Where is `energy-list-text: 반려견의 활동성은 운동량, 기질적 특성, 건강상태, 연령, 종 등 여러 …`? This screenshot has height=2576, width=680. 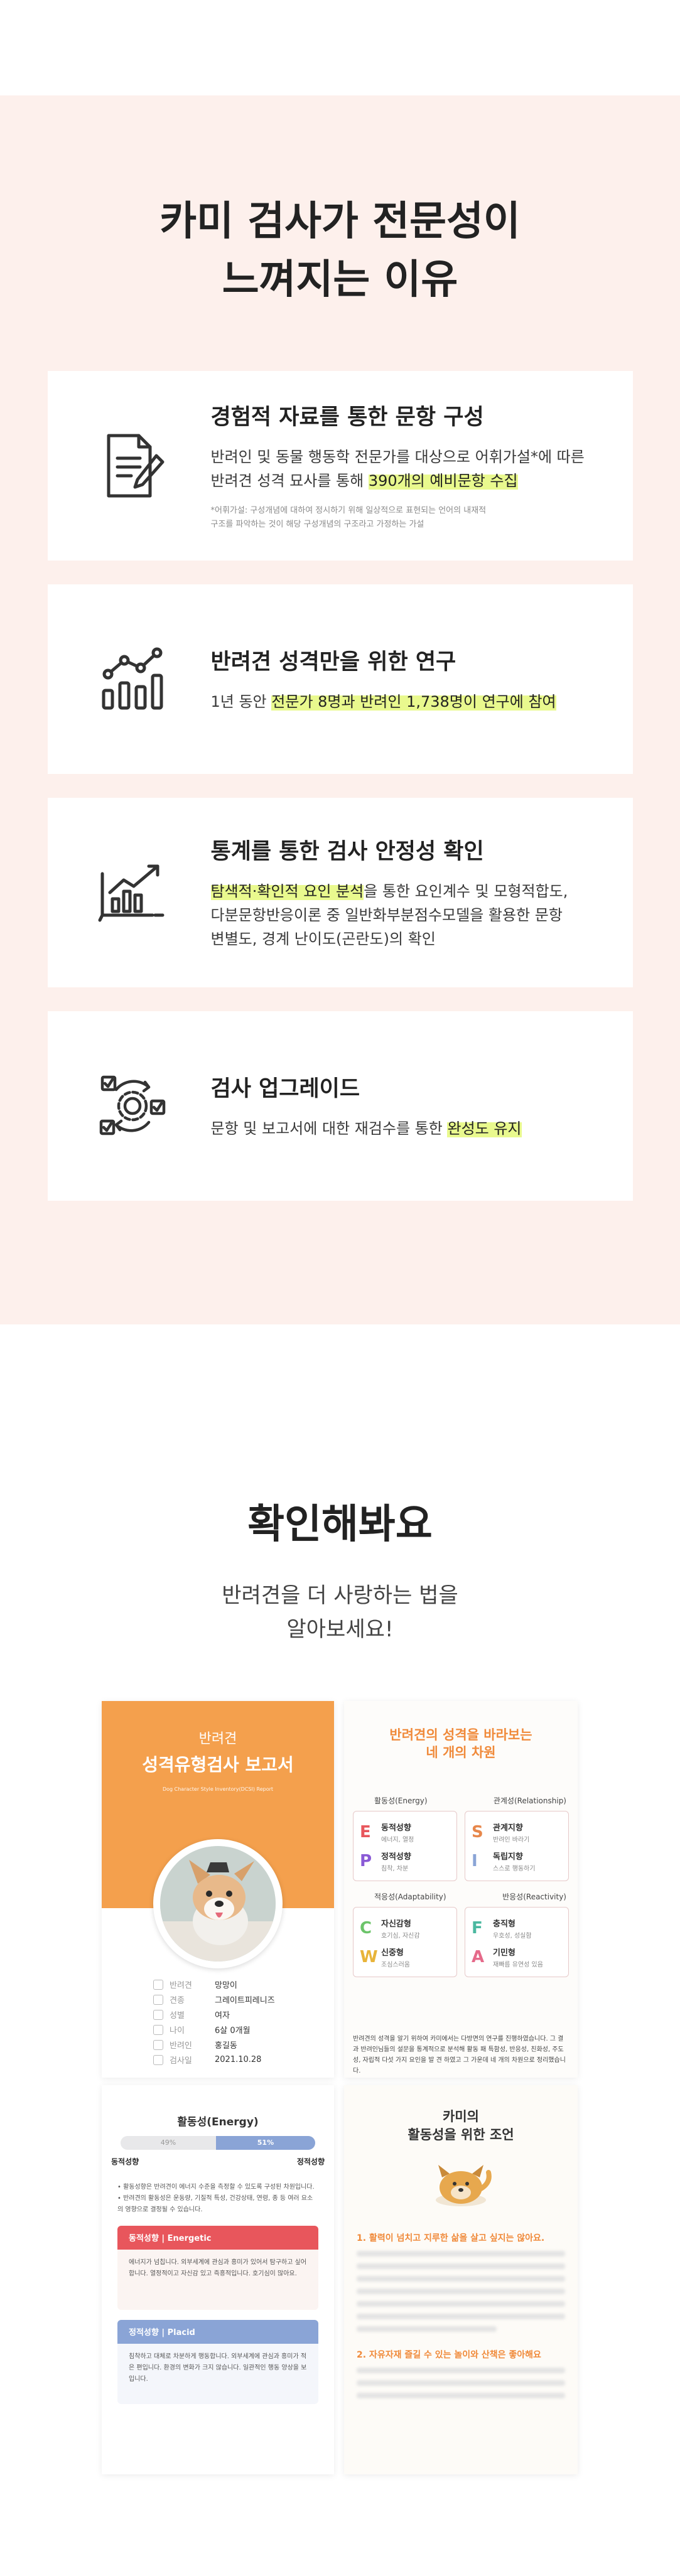 energy-list-text: 반려견의 활동성은 운동량, 기질적 특성, 건강상태, 연령, 종 등 여러 … is located at coordinates (215, 2203).